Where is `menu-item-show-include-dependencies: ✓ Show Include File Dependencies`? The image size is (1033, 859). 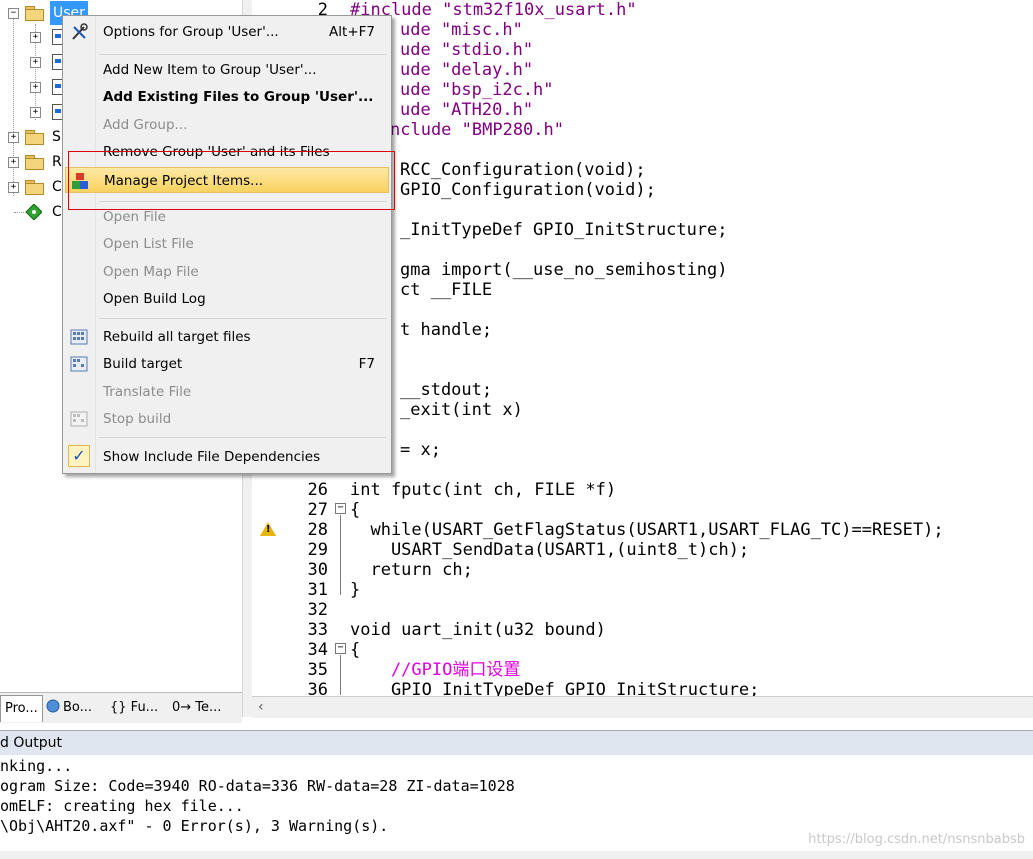
menu-item-show-include-dependencies: ✓ Show Include File Dependencies is located at coordinates (227, 457).